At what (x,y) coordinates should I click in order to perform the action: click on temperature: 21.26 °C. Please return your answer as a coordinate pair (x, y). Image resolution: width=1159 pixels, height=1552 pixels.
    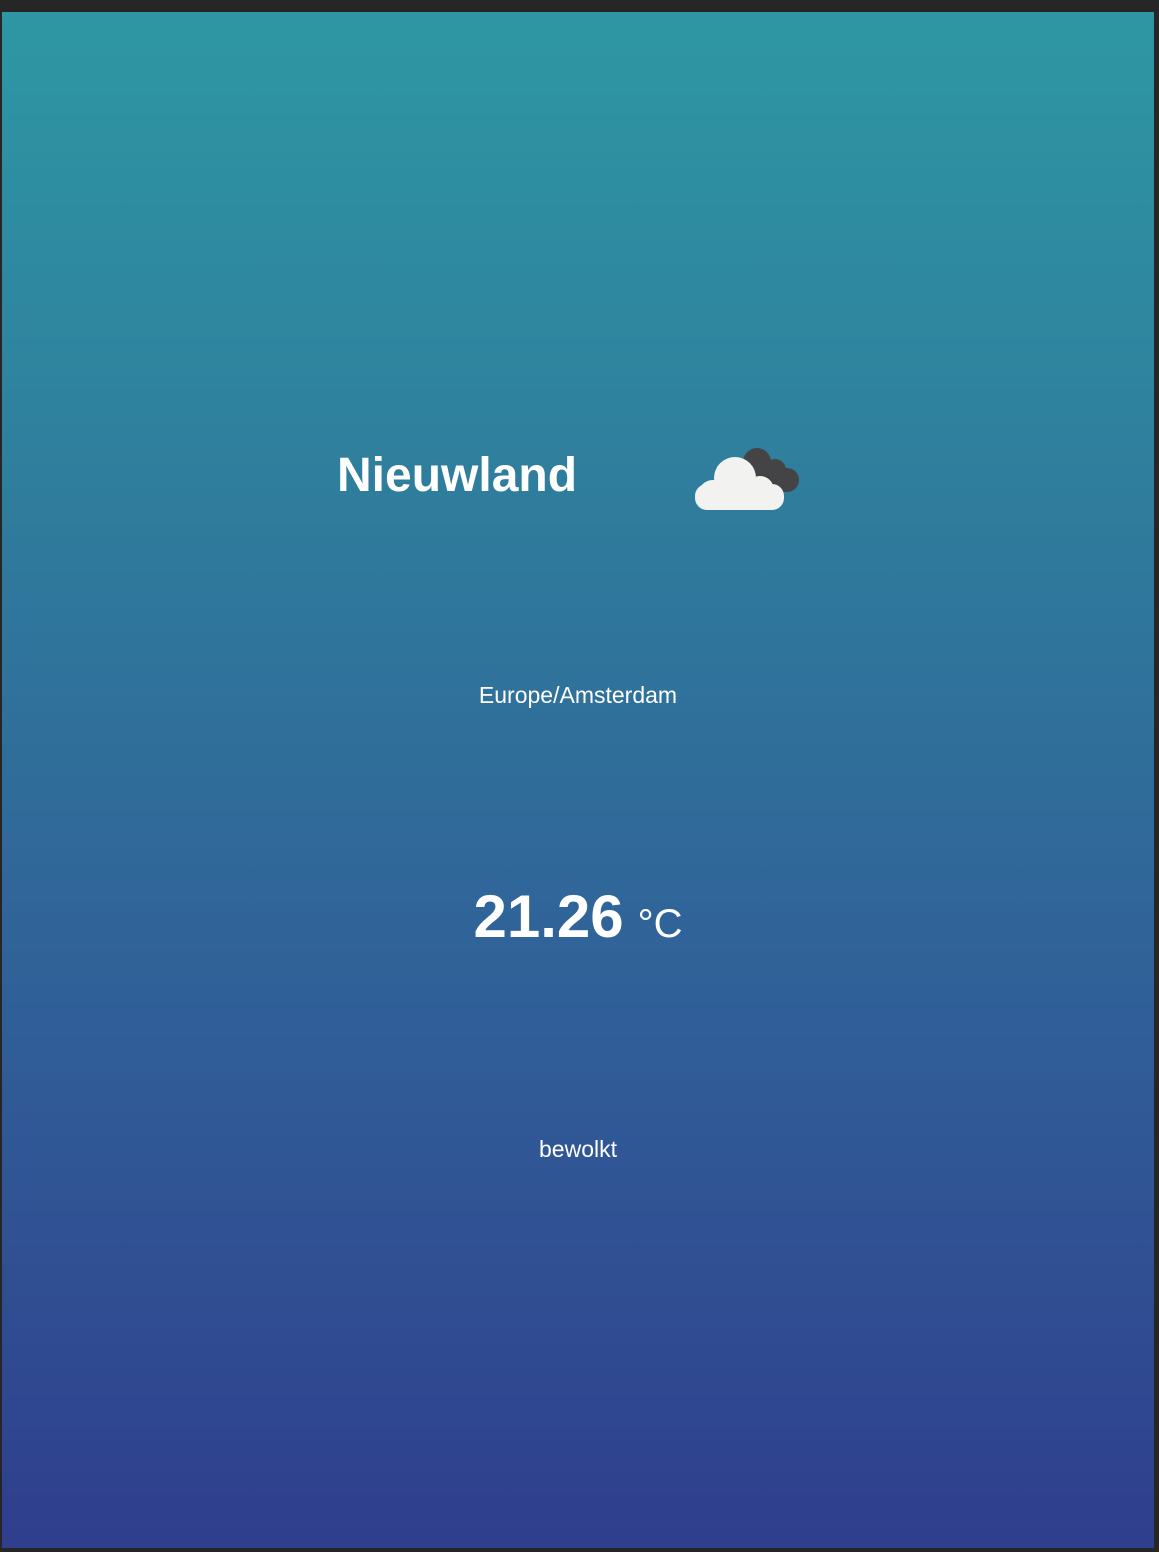
    Looking at the image, I should click on (578, 916).